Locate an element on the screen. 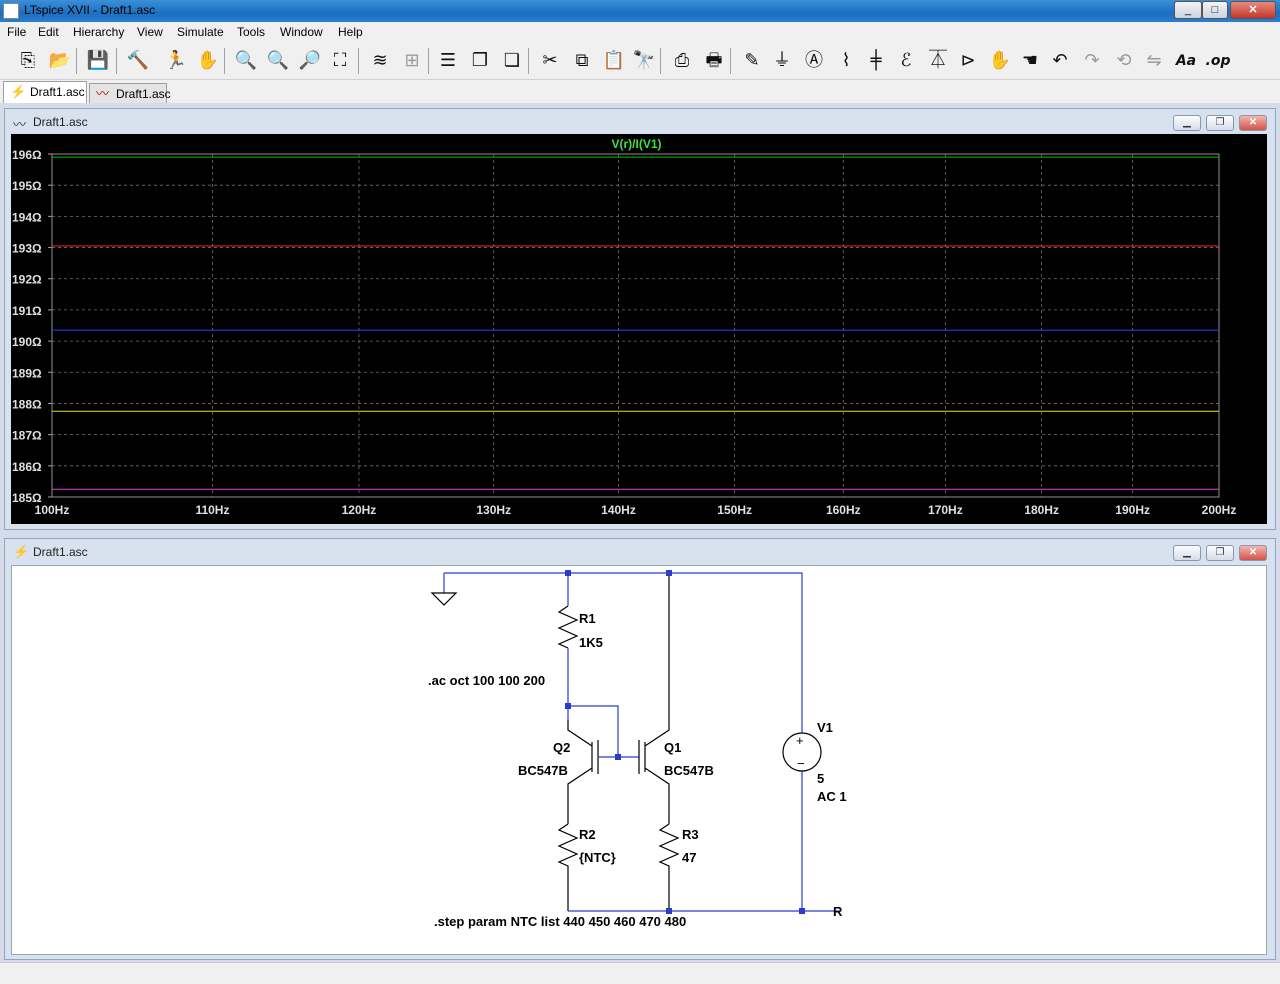  redo-icon: ↷ is located at coordinates (1092, 61).